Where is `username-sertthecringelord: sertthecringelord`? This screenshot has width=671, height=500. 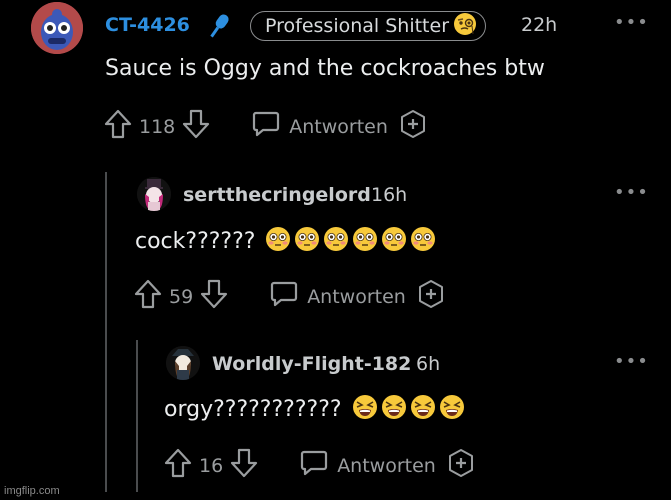
username-sertthecringelord: sertthecringelord is located at coordinates (277, 195).